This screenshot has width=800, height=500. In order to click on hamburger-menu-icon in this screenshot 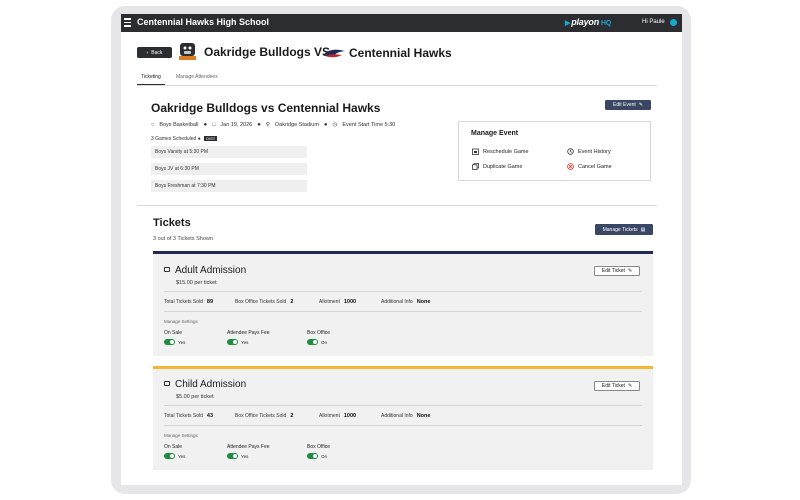, I will do `click(127, 22)`.